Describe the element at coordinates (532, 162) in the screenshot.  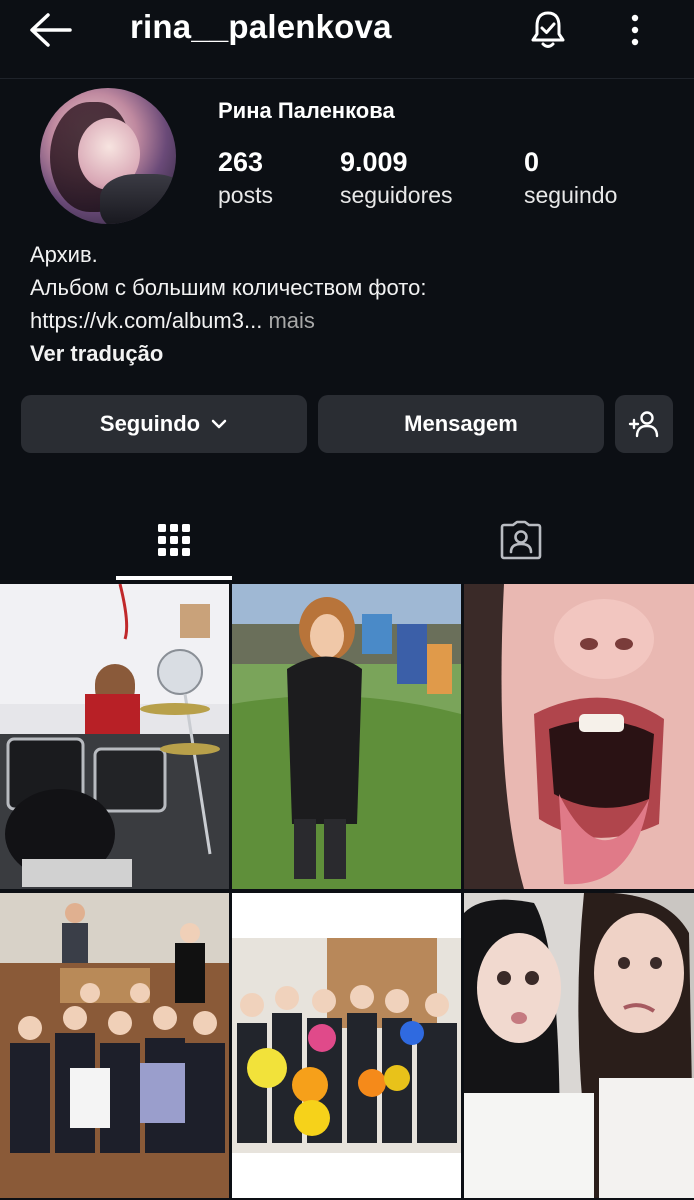
I see `following-count-value: 0` at that location.